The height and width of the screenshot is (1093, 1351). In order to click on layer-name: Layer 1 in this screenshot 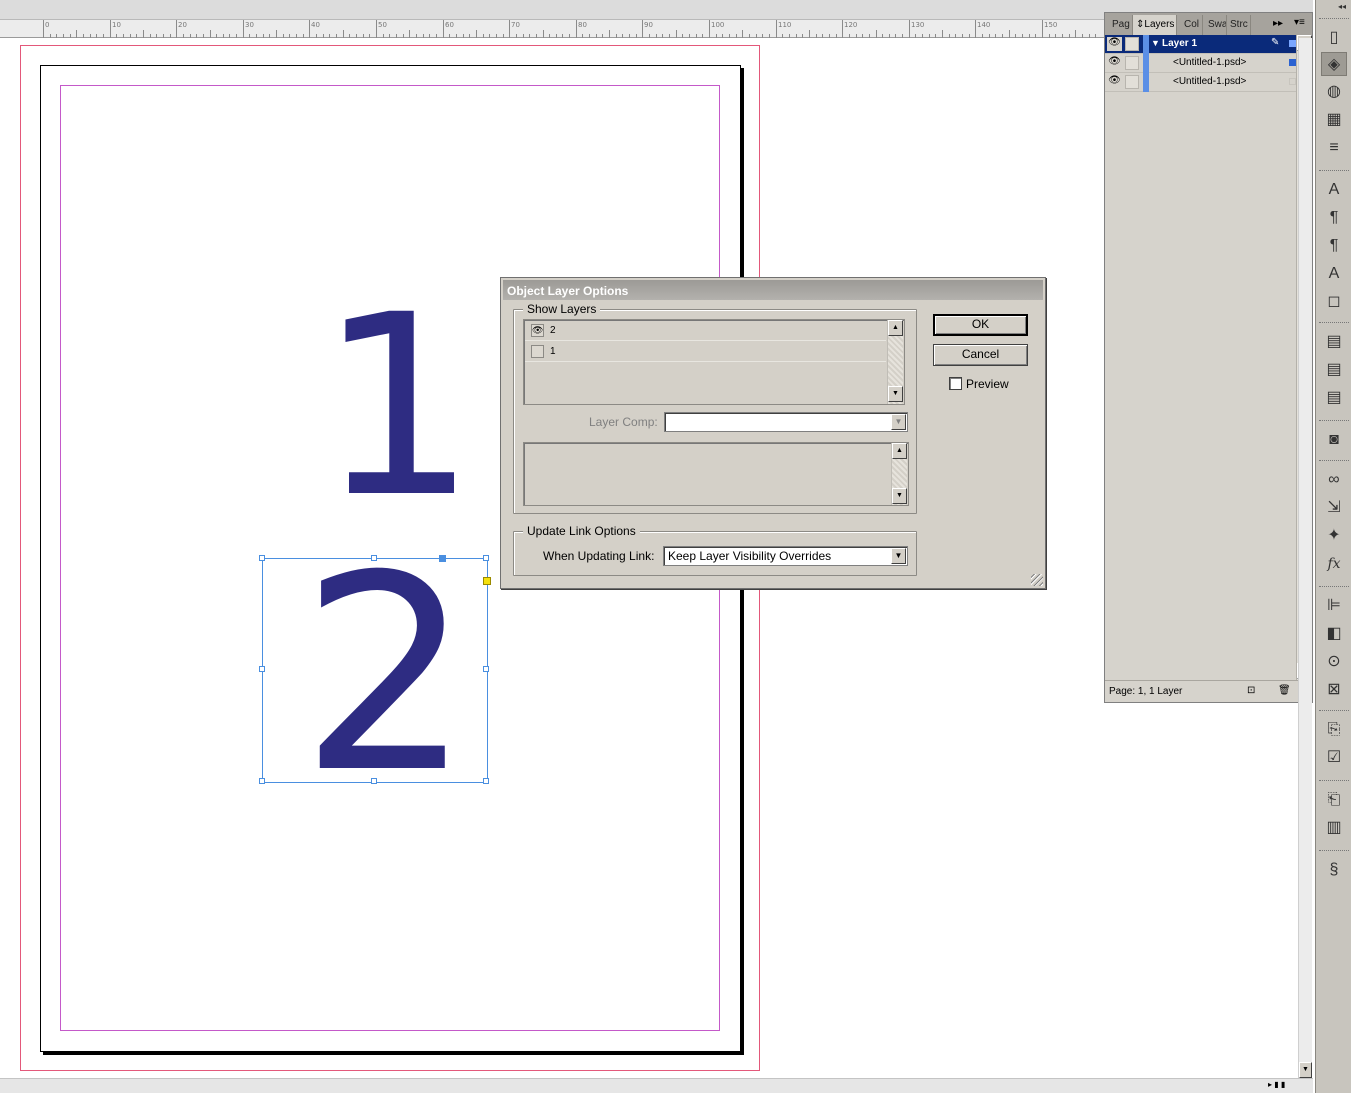, I will do `click(1179, 43)`.